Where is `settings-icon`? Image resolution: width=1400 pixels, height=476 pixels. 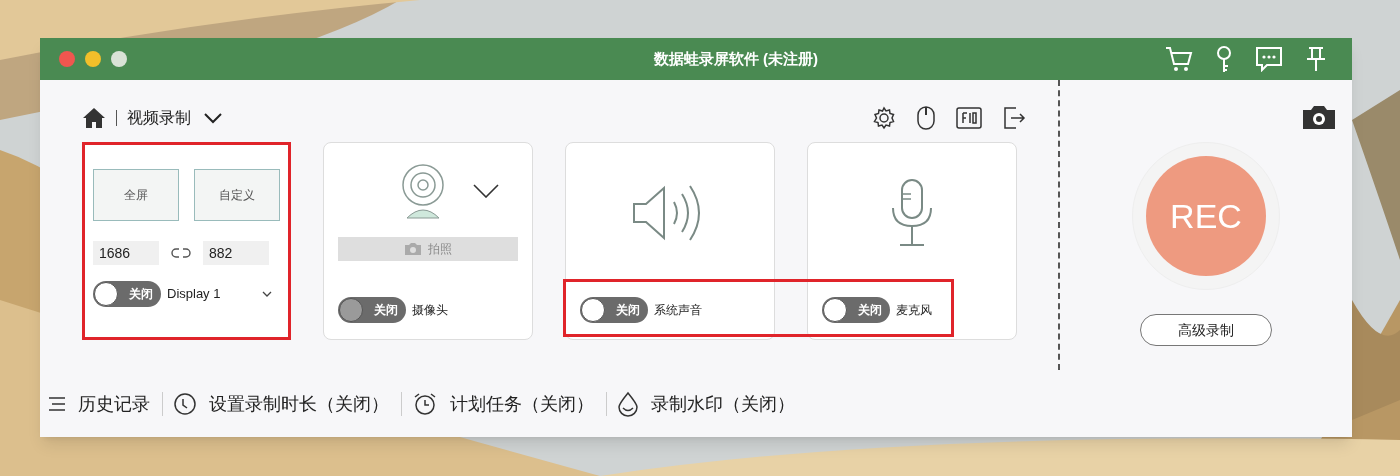
settings-icon is located at coordinates (884, 118).